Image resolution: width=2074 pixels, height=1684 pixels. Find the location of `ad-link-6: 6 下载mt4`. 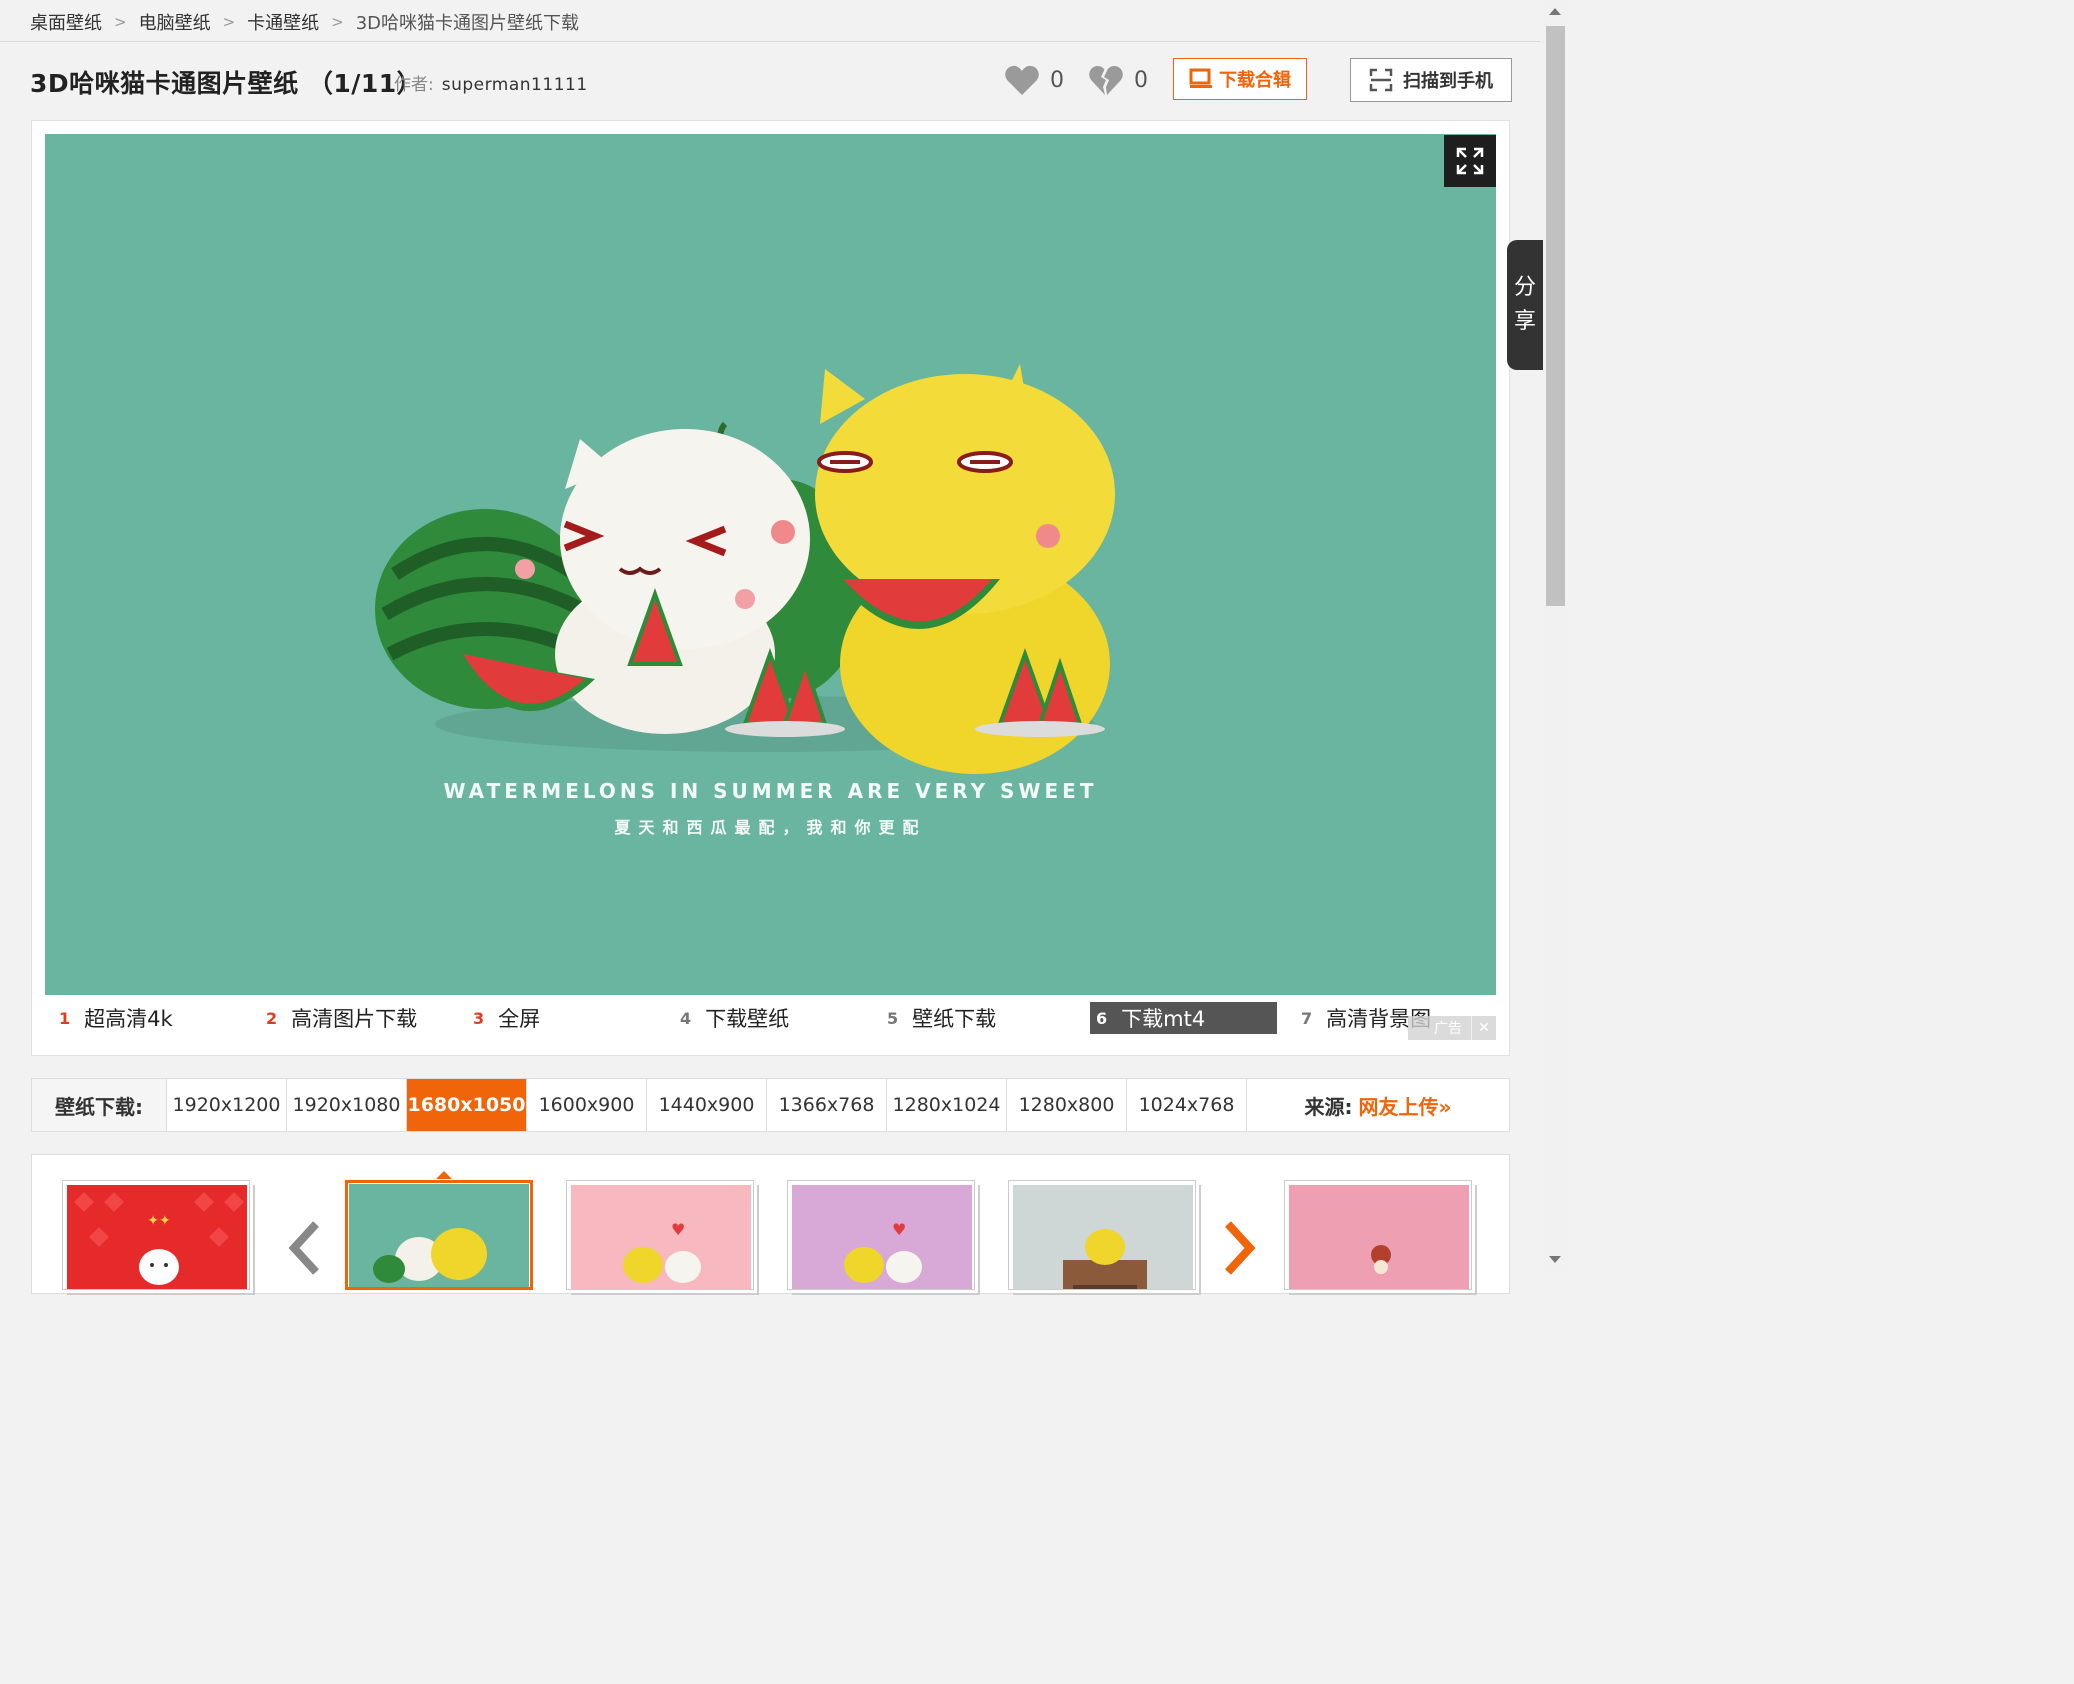

ad-link-6: 6 下载mt4 is located at coordinates (1183, 1018).